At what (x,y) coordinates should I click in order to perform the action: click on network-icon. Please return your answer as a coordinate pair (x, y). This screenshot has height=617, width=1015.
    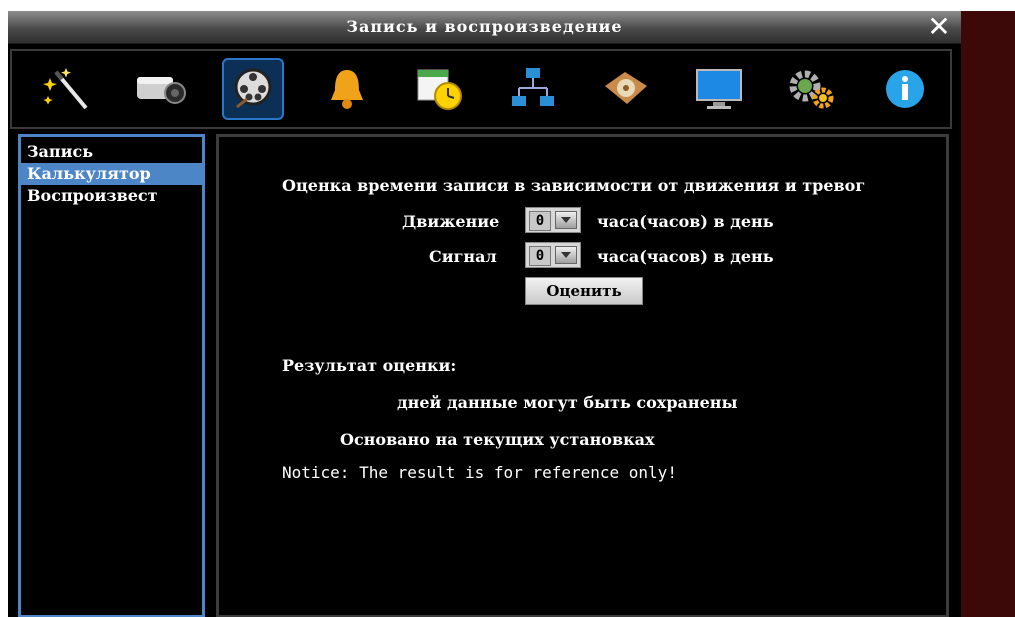
    Looking at the image, I should click on (533, 89).